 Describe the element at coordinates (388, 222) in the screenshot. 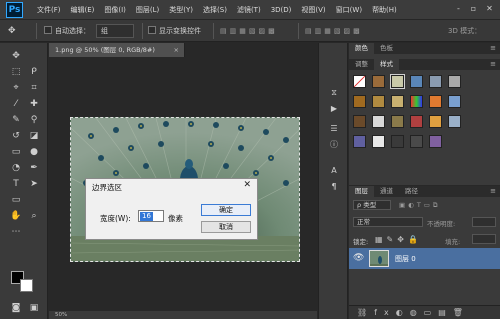

I see `blend-mode-dropdown: 正常` at that location.